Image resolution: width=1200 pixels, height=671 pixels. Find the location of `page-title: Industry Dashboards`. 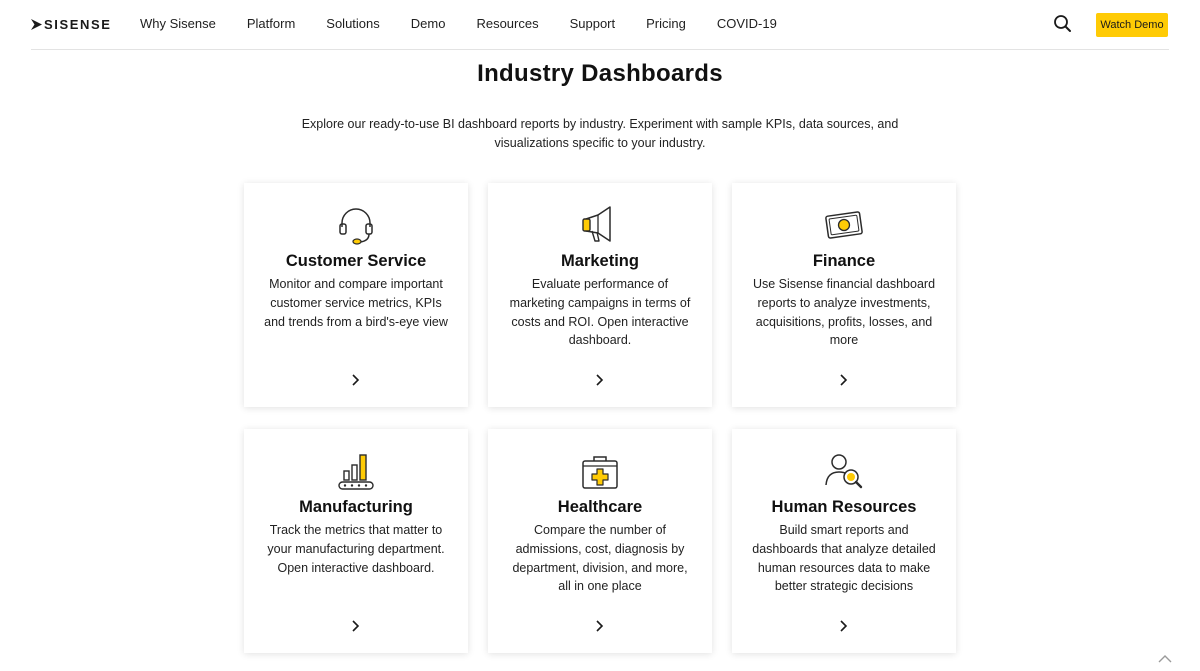

page-title: Industry Dashboards is located at coordinates (600, 73).